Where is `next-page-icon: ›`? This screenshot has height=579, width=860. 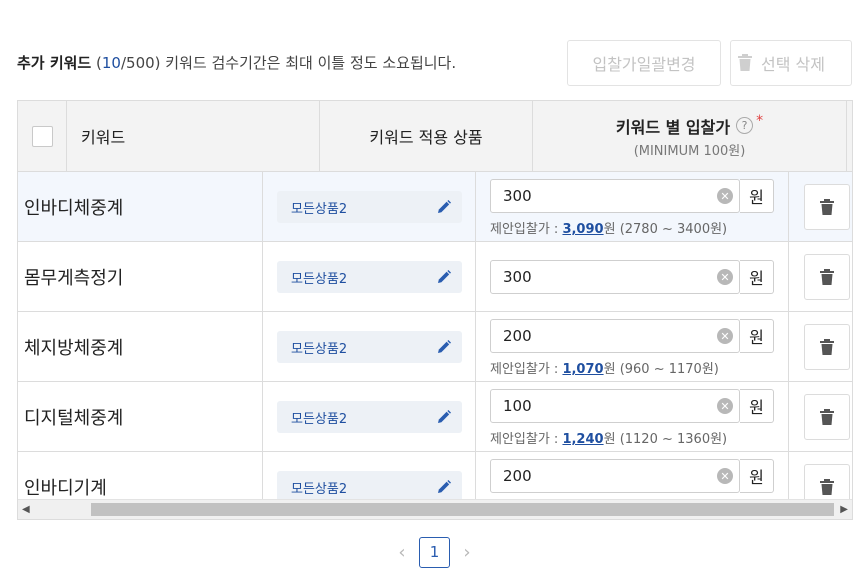
next-page-icon: › is located at coordinates (467, 552).